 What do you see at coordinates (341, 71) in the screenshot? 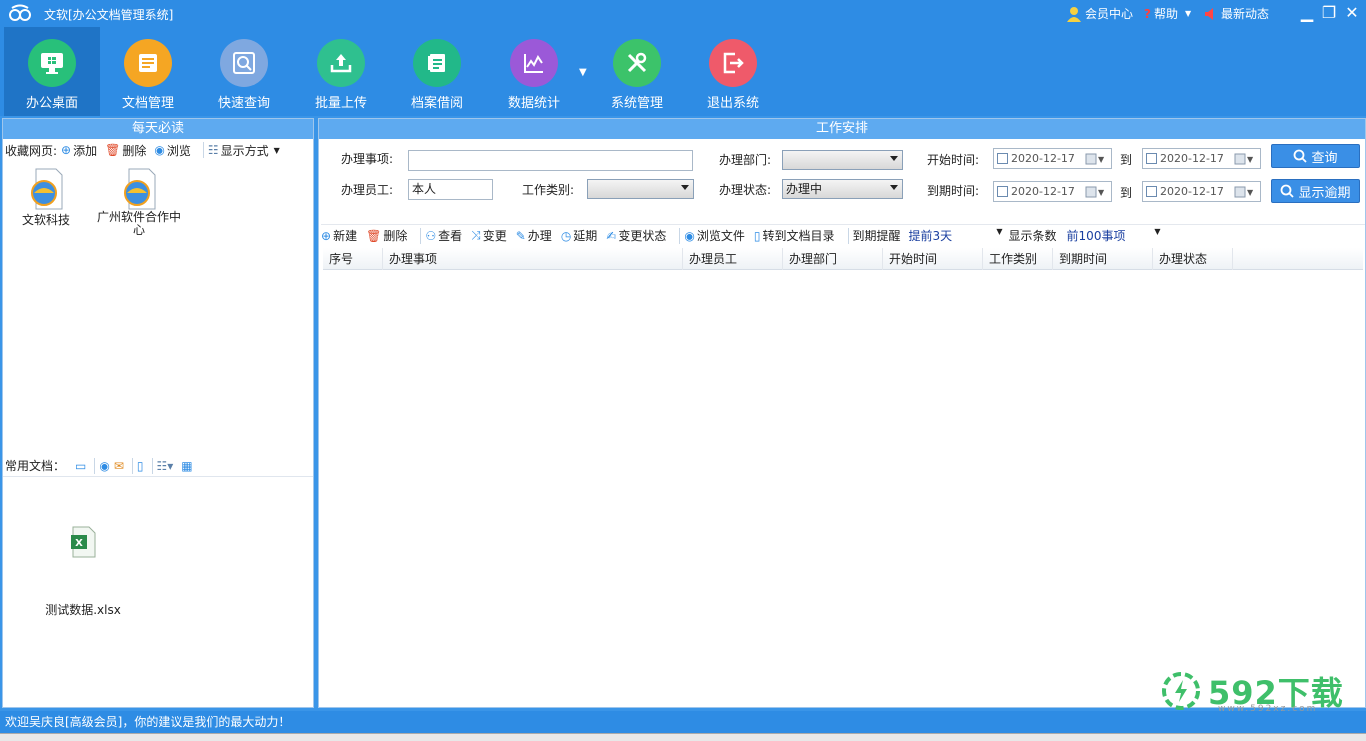
I see `tool-batch-upload: 批量上传` at bounding box center [341, 71].